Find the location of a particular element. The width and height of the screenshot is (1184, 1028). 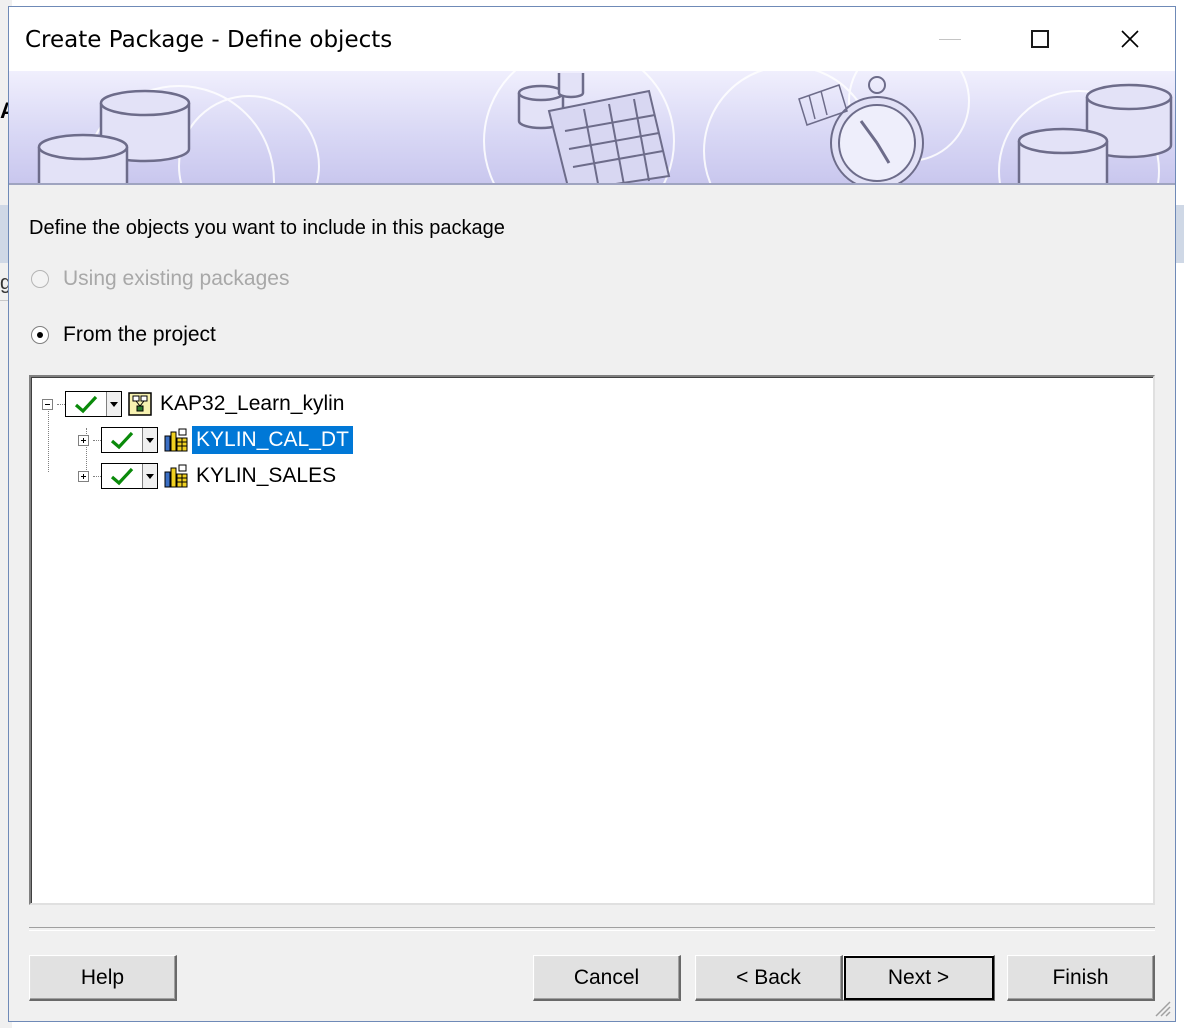

banner-illustration is located at coordinates (605, 127).